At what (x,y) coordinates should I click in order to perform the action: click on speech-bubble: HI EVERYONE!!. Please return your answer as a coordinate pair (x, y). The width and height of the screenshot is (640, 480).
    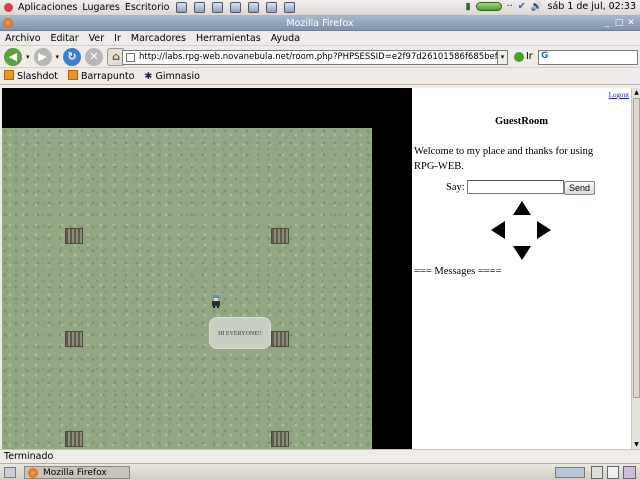
    Looking at the image, I should click on (240, 333).